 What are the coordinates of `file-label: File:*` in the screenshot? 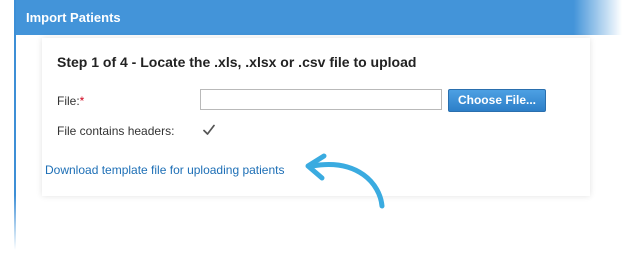 It's located at (70, 101).